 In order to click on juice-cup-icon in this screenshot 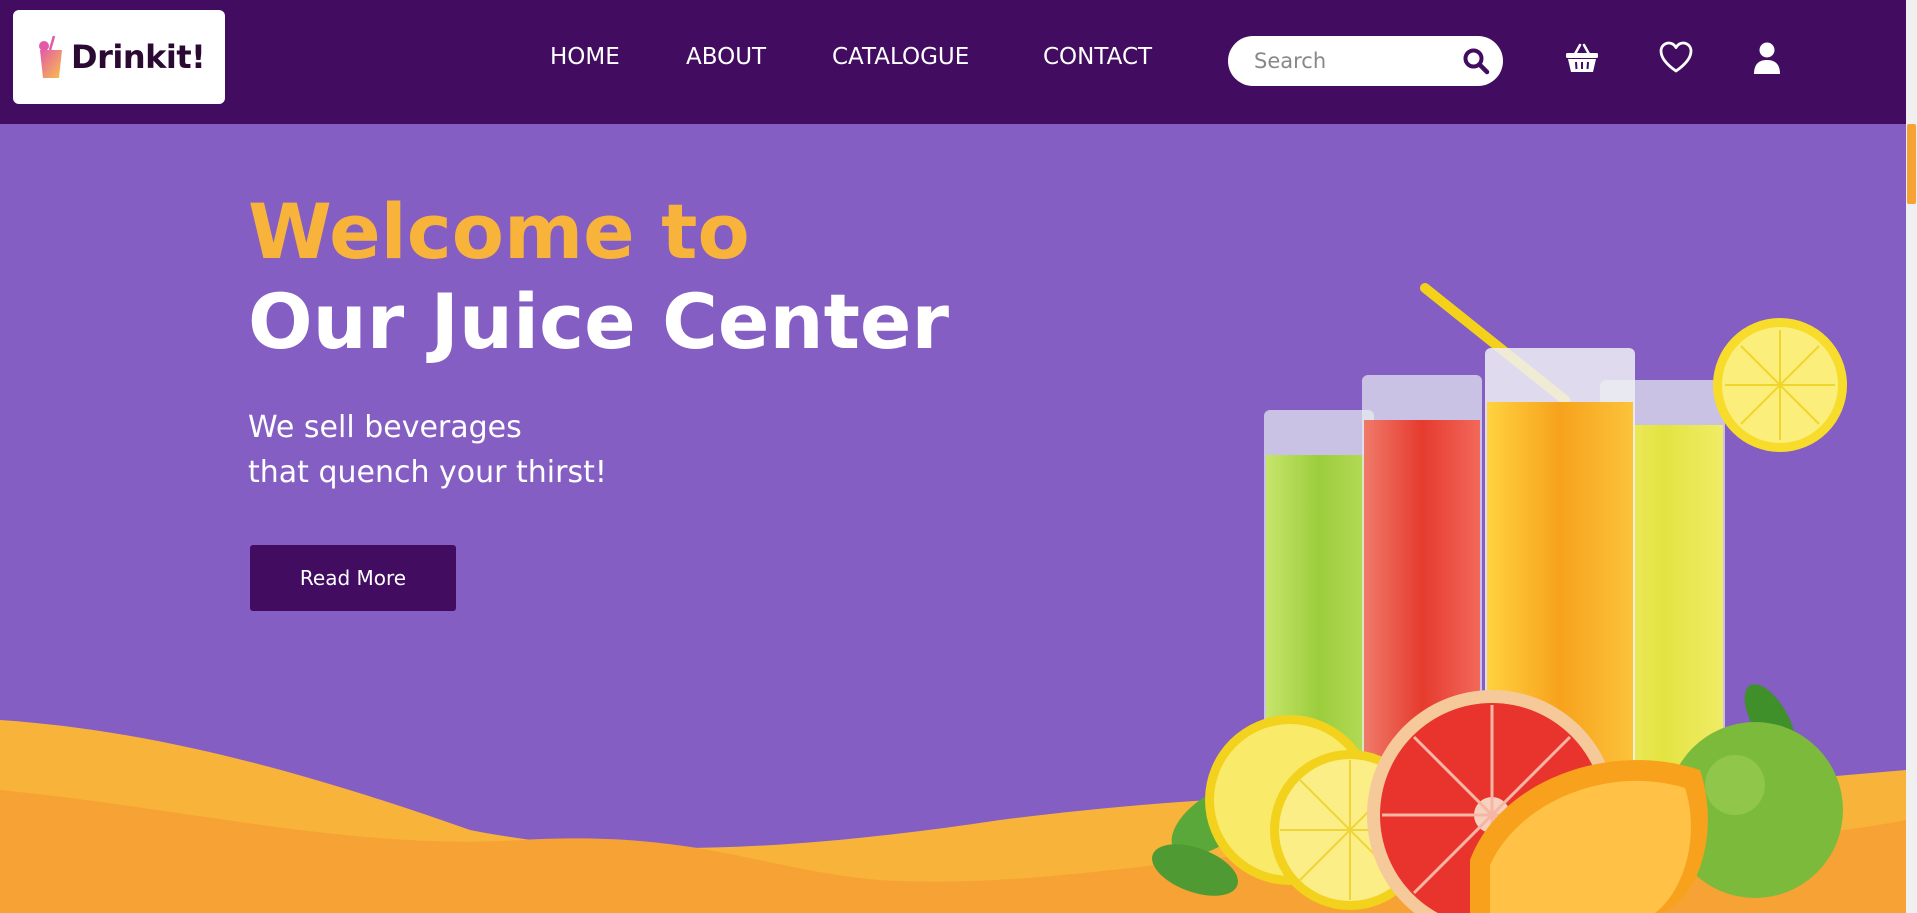, I will do `click(51, 57)`.